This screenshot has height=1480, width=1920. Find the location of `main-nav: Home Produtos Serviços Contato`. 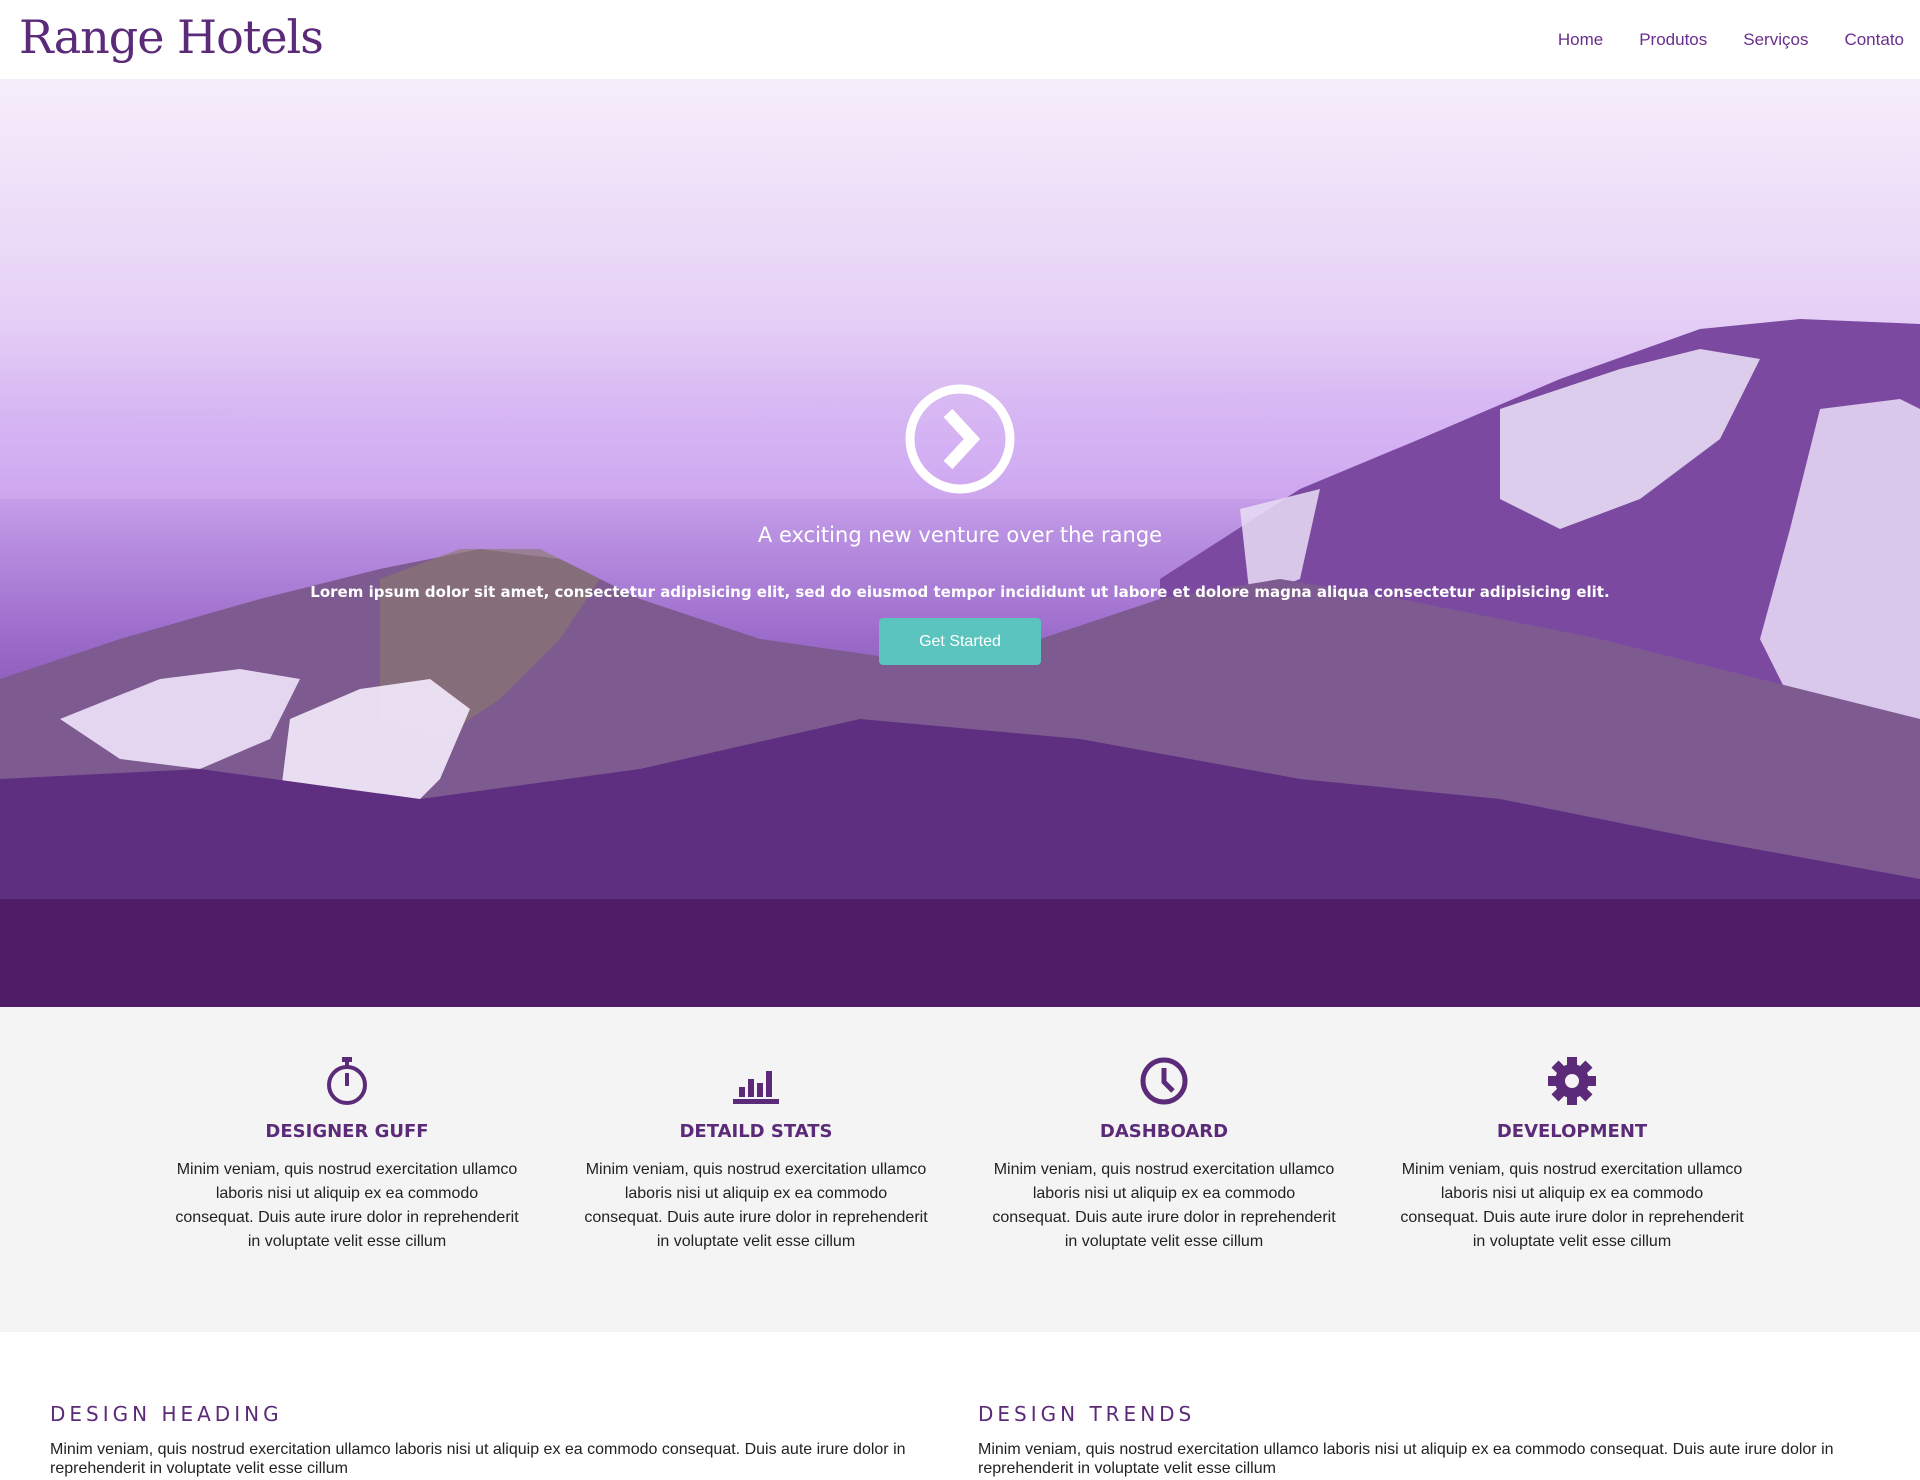

main-nav: Home Produtos Serviços Contato is located at coordinates (1731, 40).